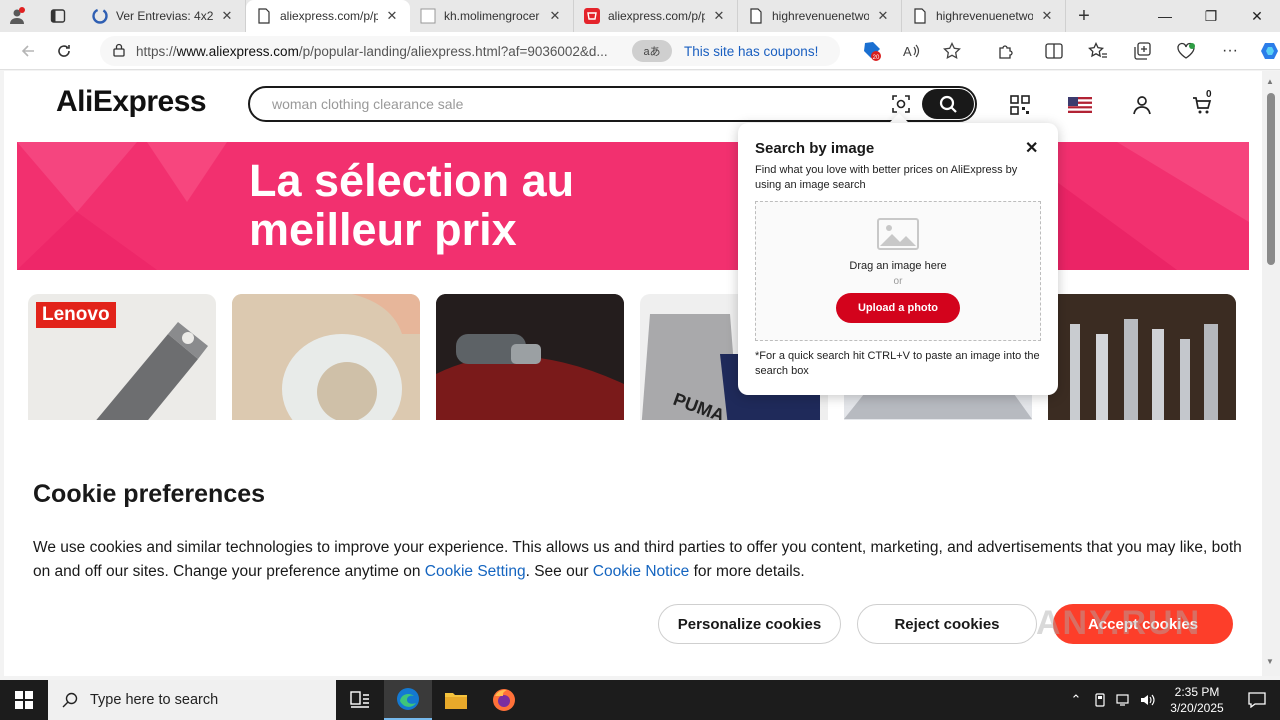  I want to click on new-tab-button: +, so click(1084, 16).